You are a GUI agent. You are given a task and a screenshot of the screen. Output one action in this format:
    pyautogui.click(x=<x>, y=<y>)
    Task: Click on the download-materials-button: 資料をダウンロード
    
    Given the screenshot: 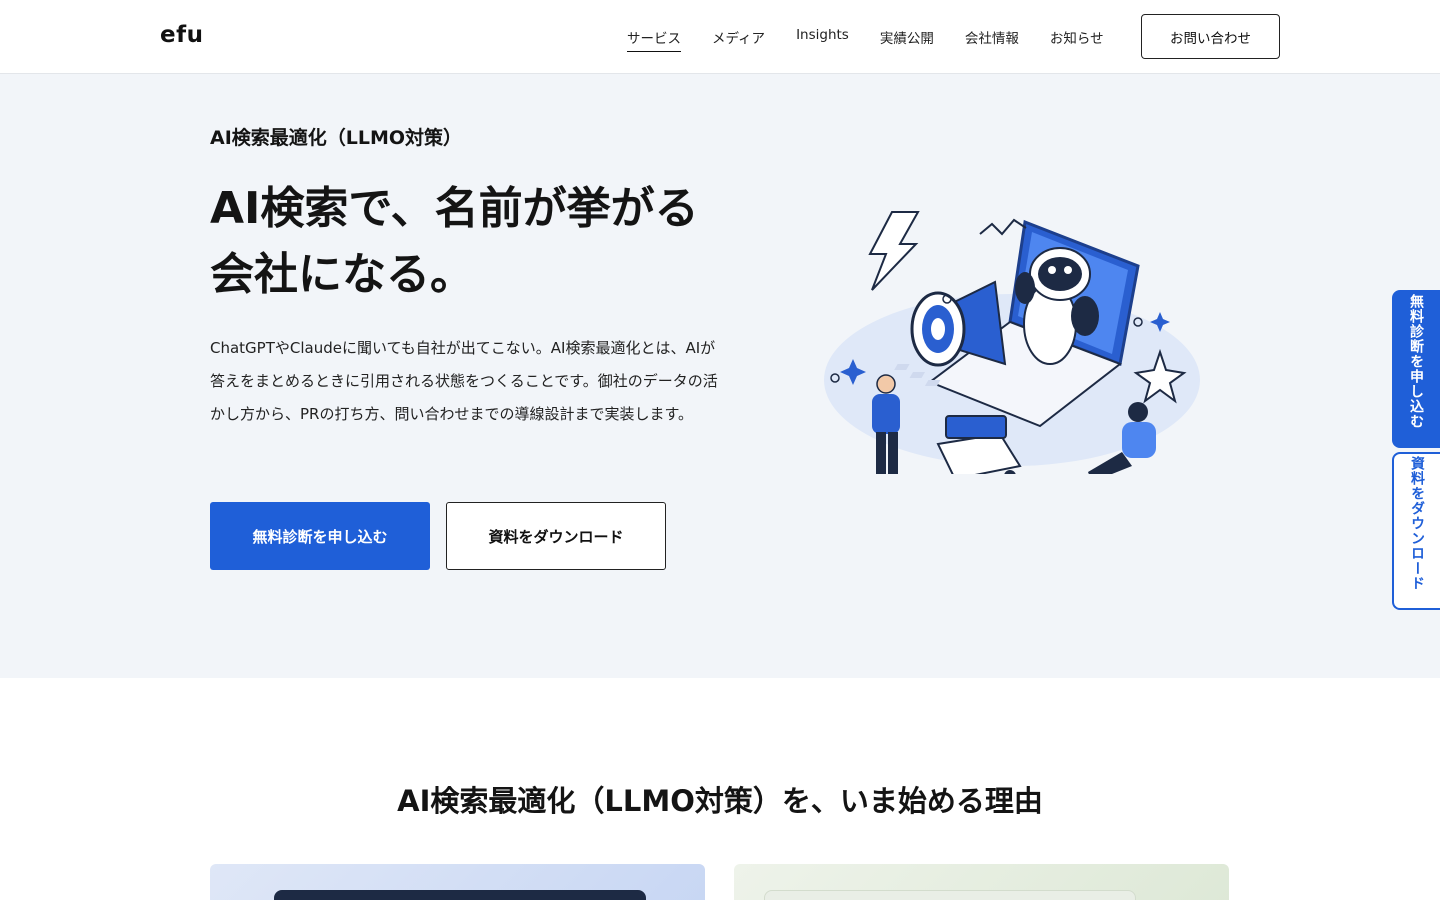 What is the action you would take?
    pyautogui.click(x=556, y=536)
    